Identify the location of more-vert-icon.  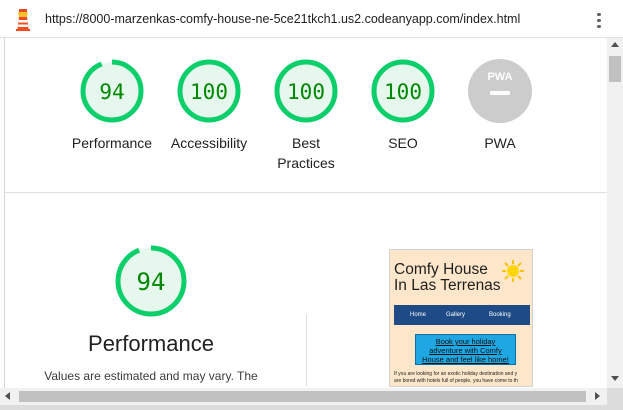
(599, 20).